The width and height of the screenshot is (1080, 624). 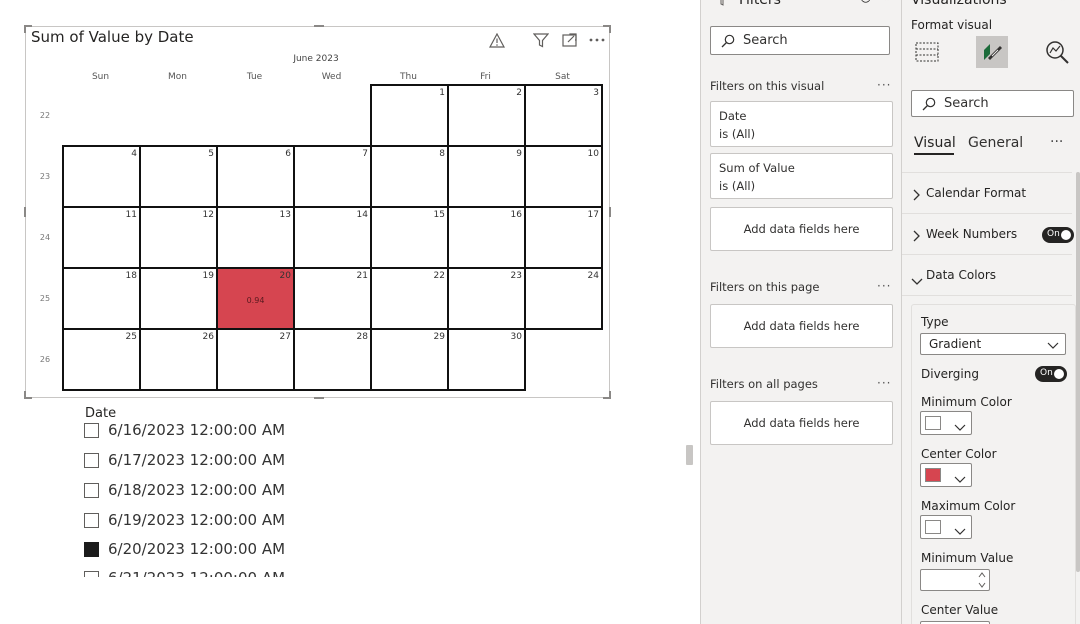 What do you see at coordinates (184, 460) in the screenshot?
I see `slicer-item: 6/17/2023 12:00:00 AM` at bounding box center [184, 460].